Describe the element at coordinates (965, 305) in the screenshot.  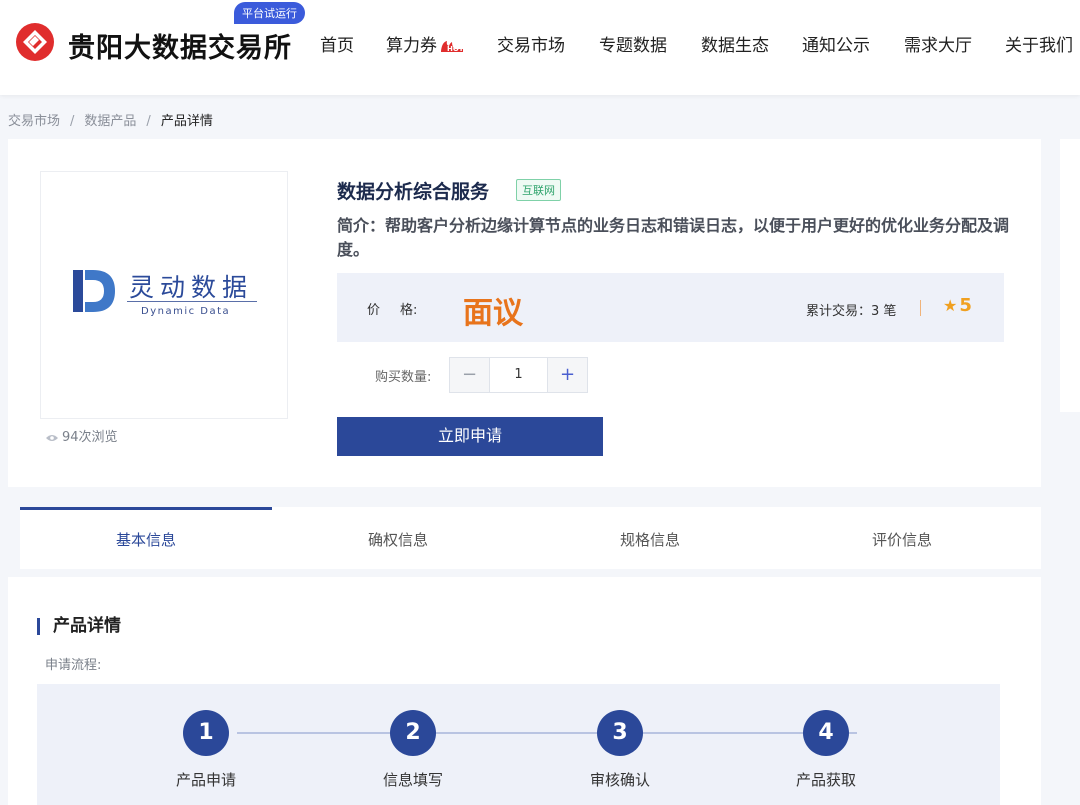
I see `rating-value: 5` at that location.